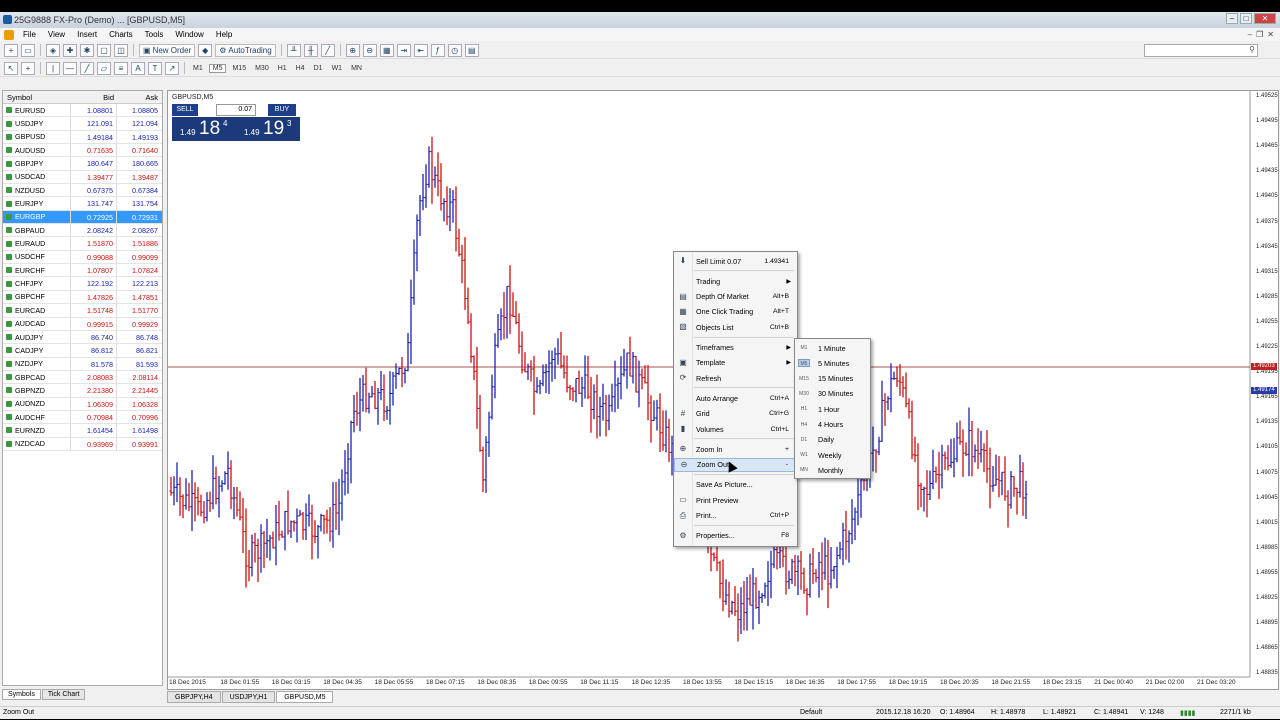 The height and width of the screenshot is (720, 1280). What do you see at coordinates (29, 34) in the screenshot?
I see `menu-file: File` at bounding box center [29, 34].